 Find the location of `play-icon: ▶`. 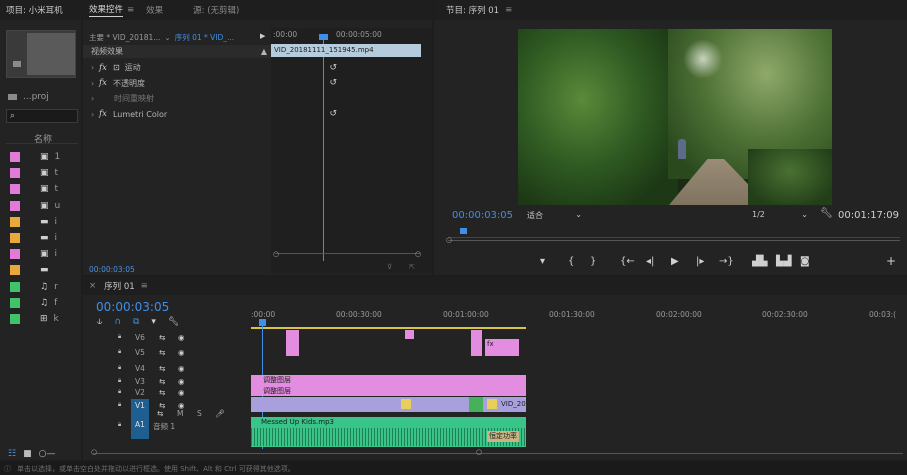

play-icon: ▶ is located at coordinates (675, 261).